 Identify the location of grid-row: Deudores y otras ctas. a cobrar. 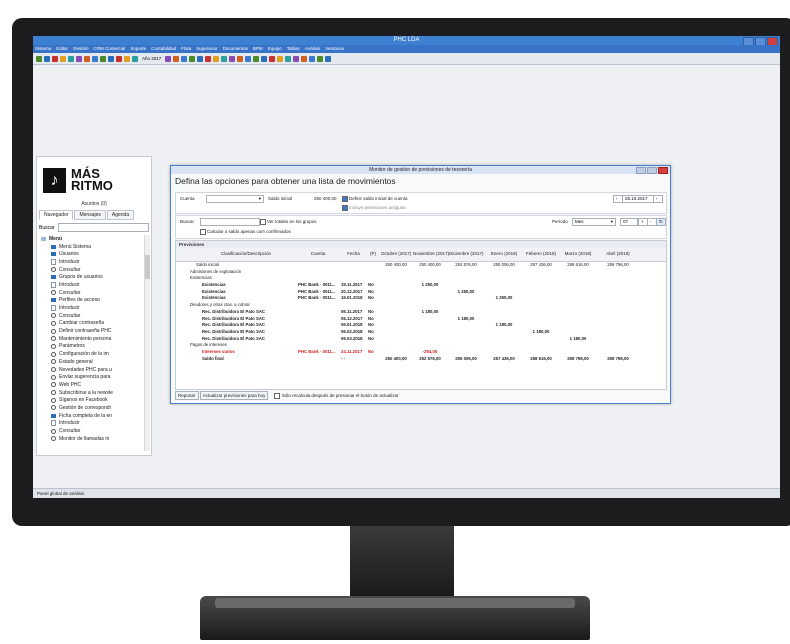
(421, 305).